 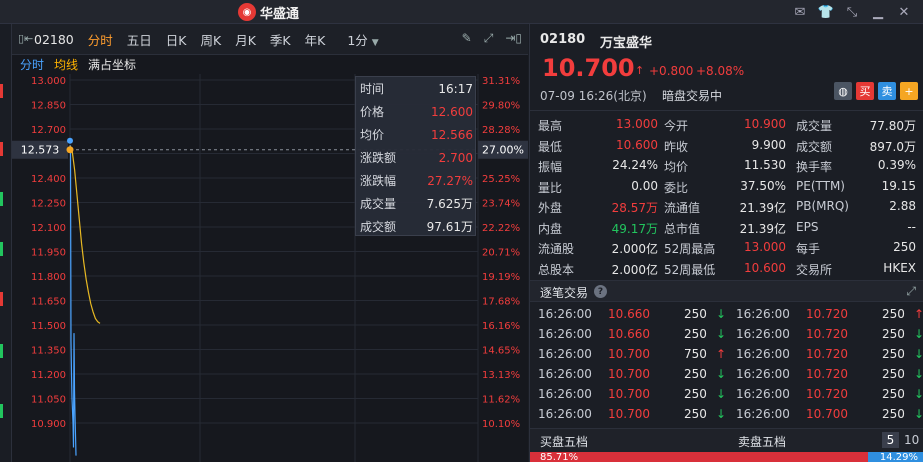 What do you see at coordinates (890, 440) in the screenshot?
I see `levels-5-button: 5` at bounding box center [890, 440].